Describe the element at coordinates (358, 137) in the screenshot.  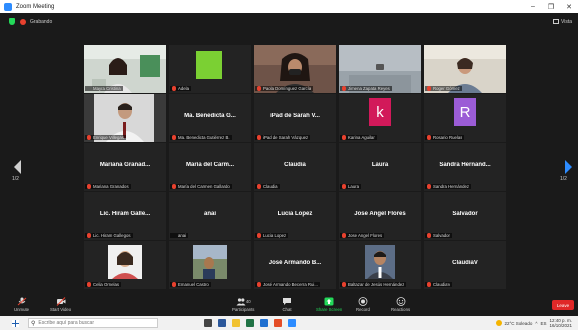
I see `participant-name-label: Karina Aguilar` at that location.